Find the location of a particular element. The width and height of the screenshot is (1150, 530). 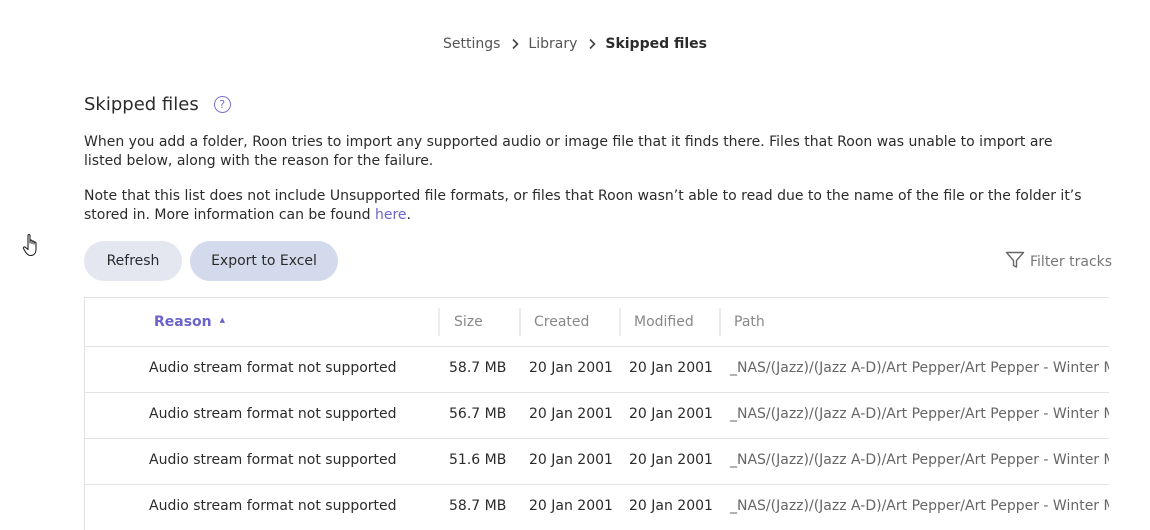

column-header-size: Size is located at coordinates (468, 322).